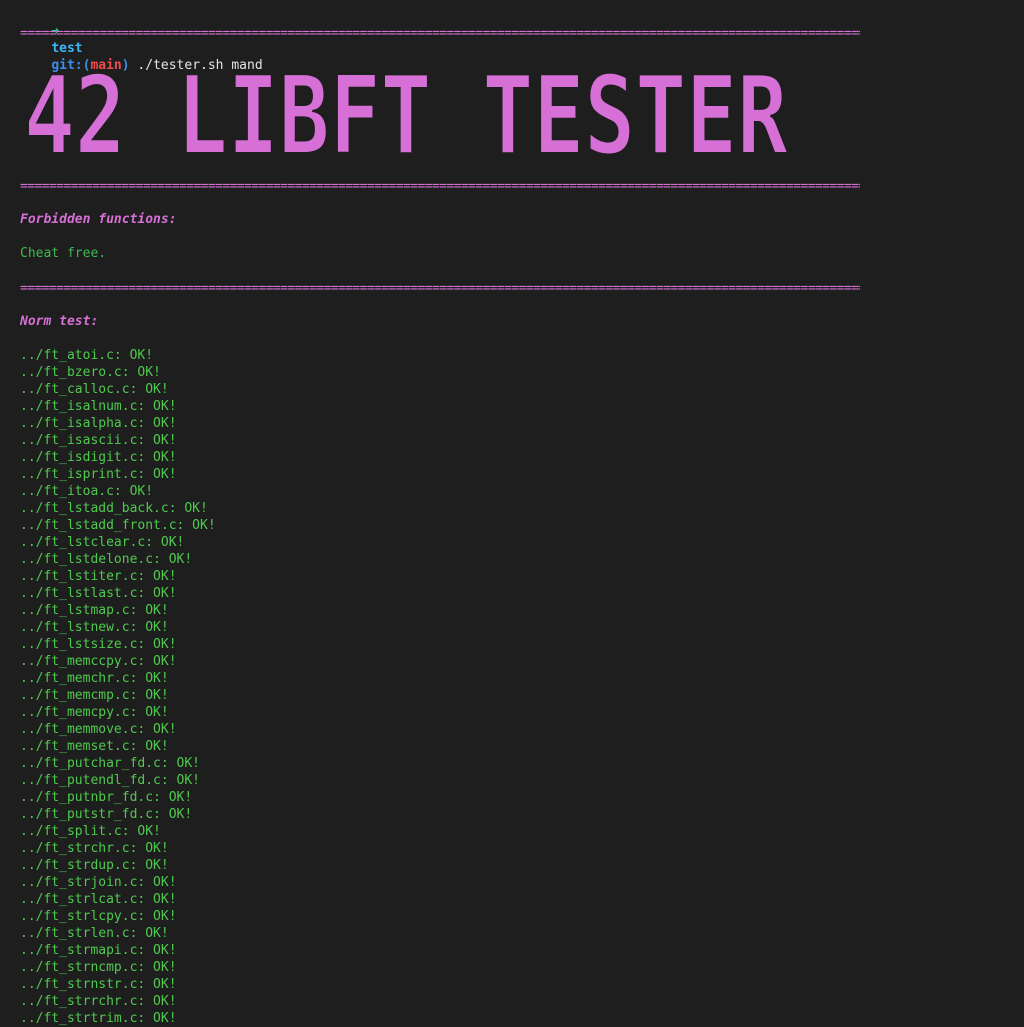  What do you see at coordinates (63, 253) in the screenshot?
I see `forbidden-result: Cheat free.` at bounding box center [63, 253].